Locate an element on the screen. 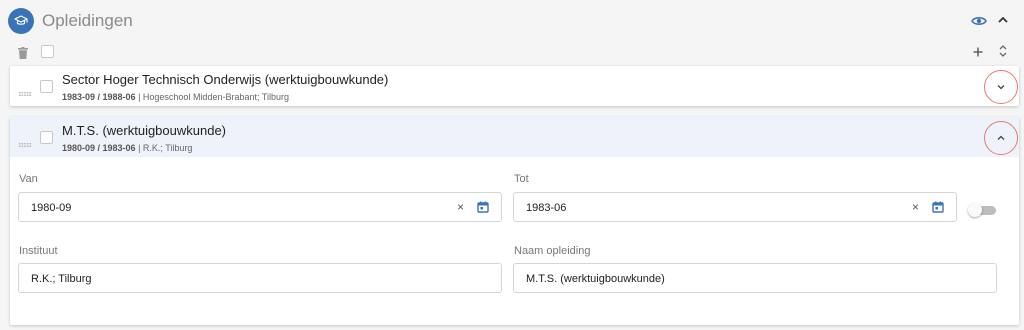 This screenshot has height=330, width=1024. switch-knob is located at coordinates (975, 210).